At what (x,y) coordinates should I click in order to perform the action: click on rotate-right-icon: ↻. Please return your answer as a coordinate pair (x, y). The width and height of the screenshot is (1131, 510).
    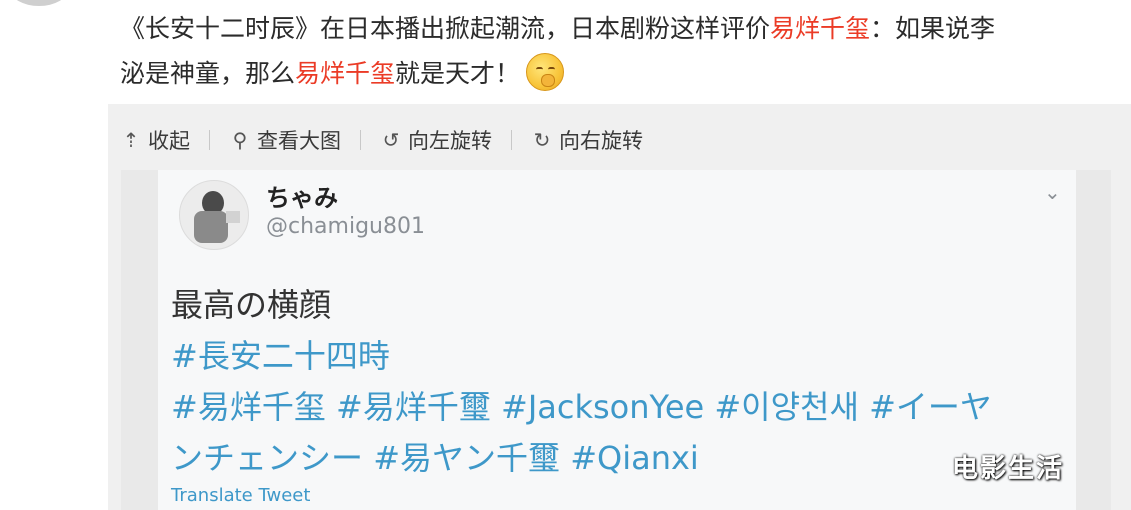
    Looking at the image, I should click on (542, 140).